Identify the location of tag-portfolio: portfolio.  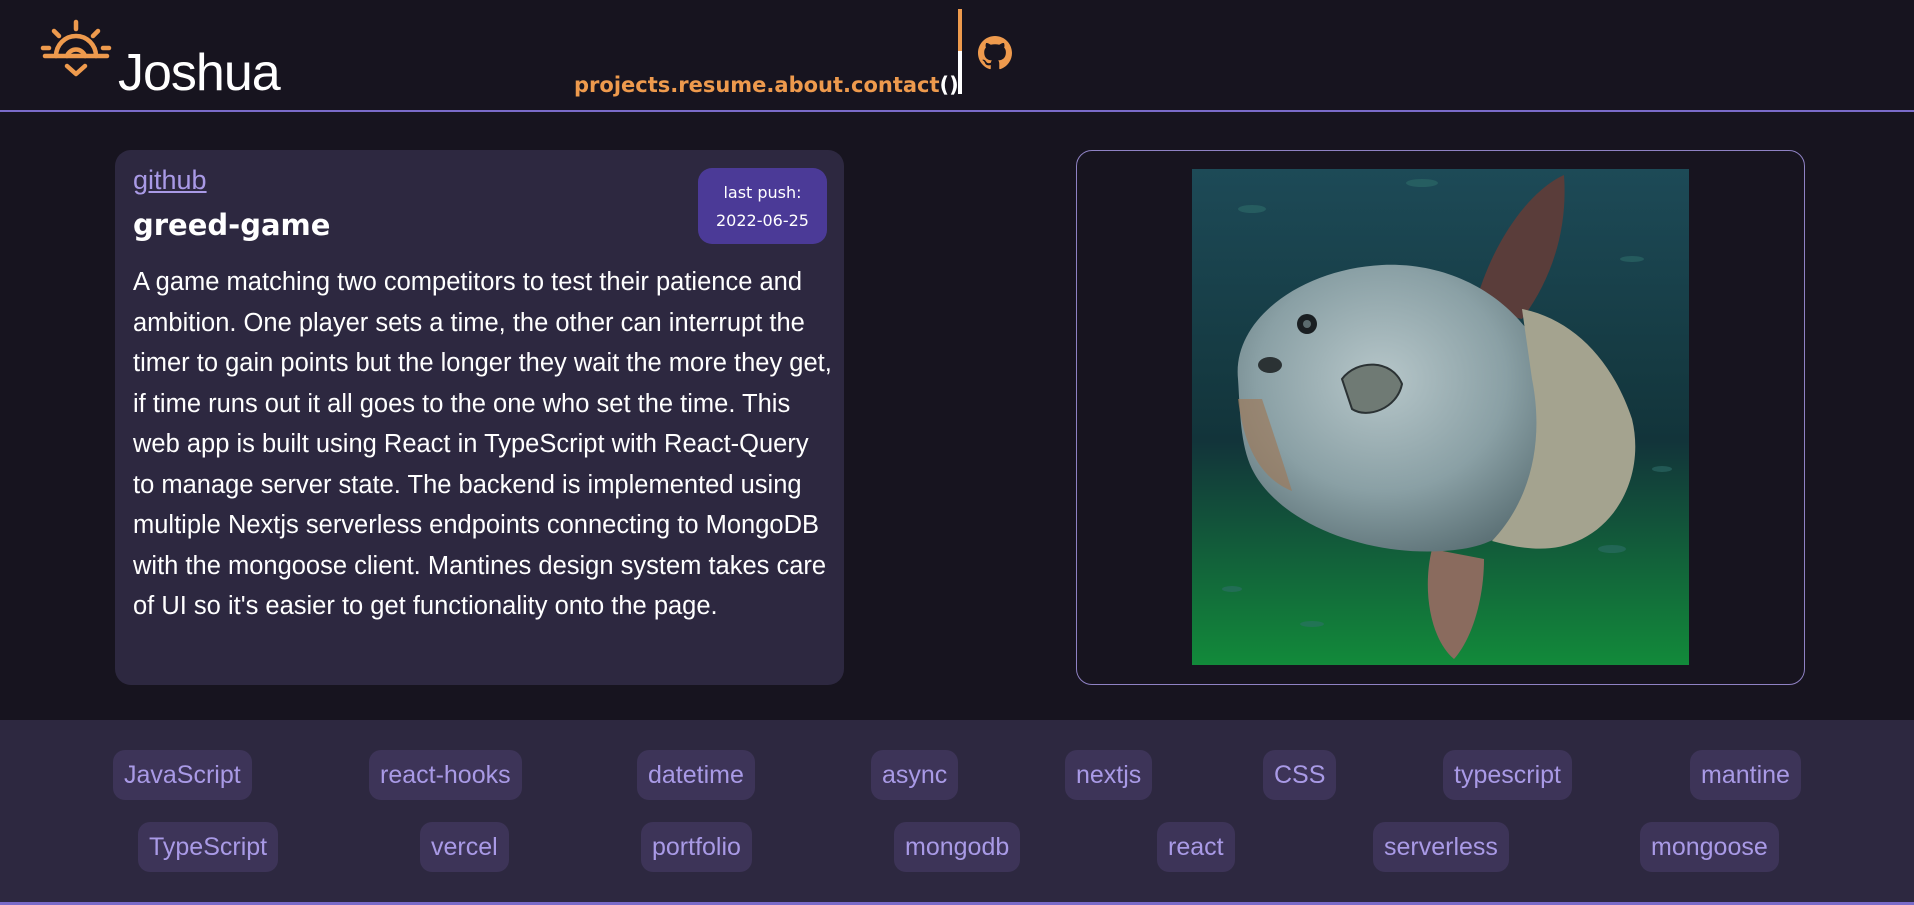
(696, 847).